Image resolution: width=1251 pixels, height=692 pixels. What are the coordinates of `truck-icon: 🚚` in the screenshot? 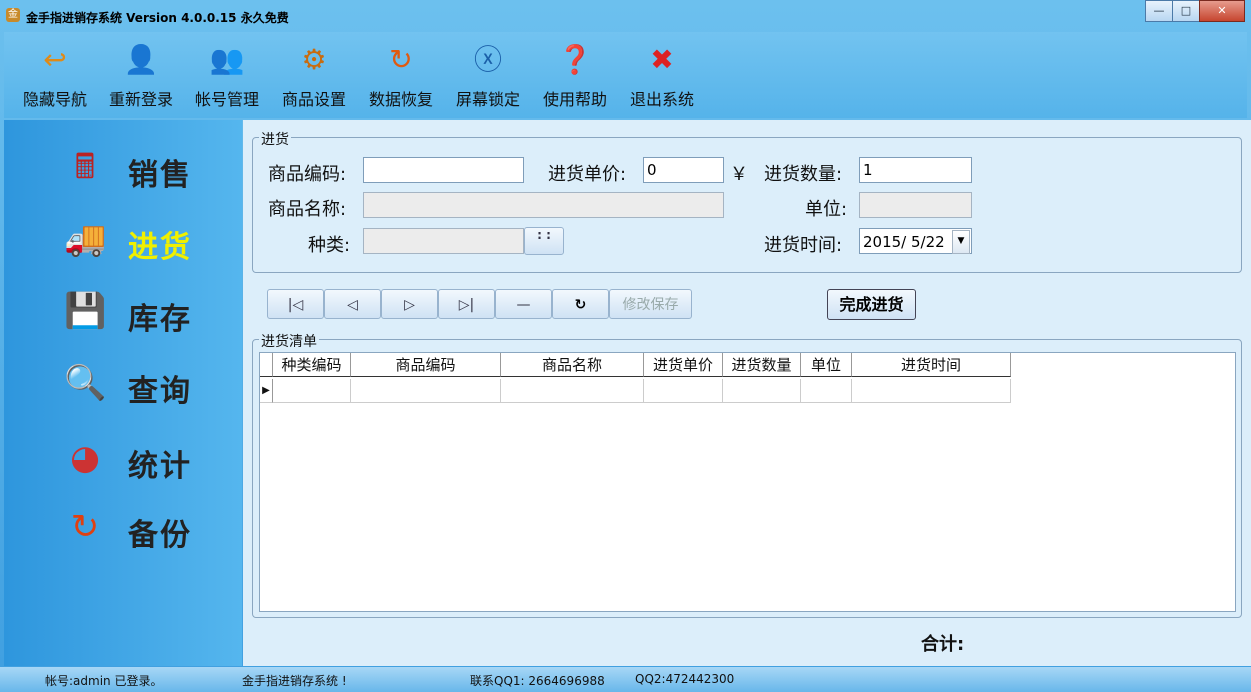 It's located at (85, 239).